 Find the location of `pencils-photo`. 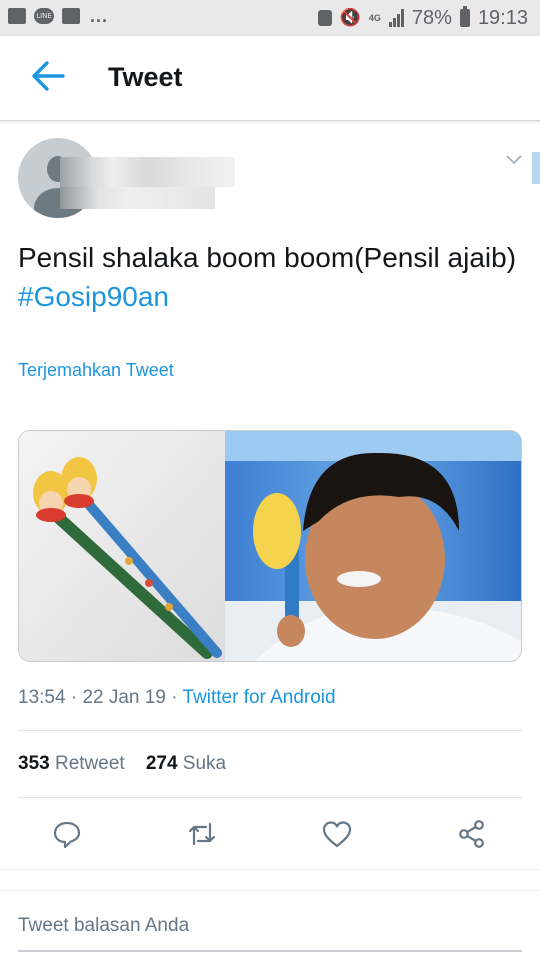

pencils-photo is located at coordinates (122, 546).